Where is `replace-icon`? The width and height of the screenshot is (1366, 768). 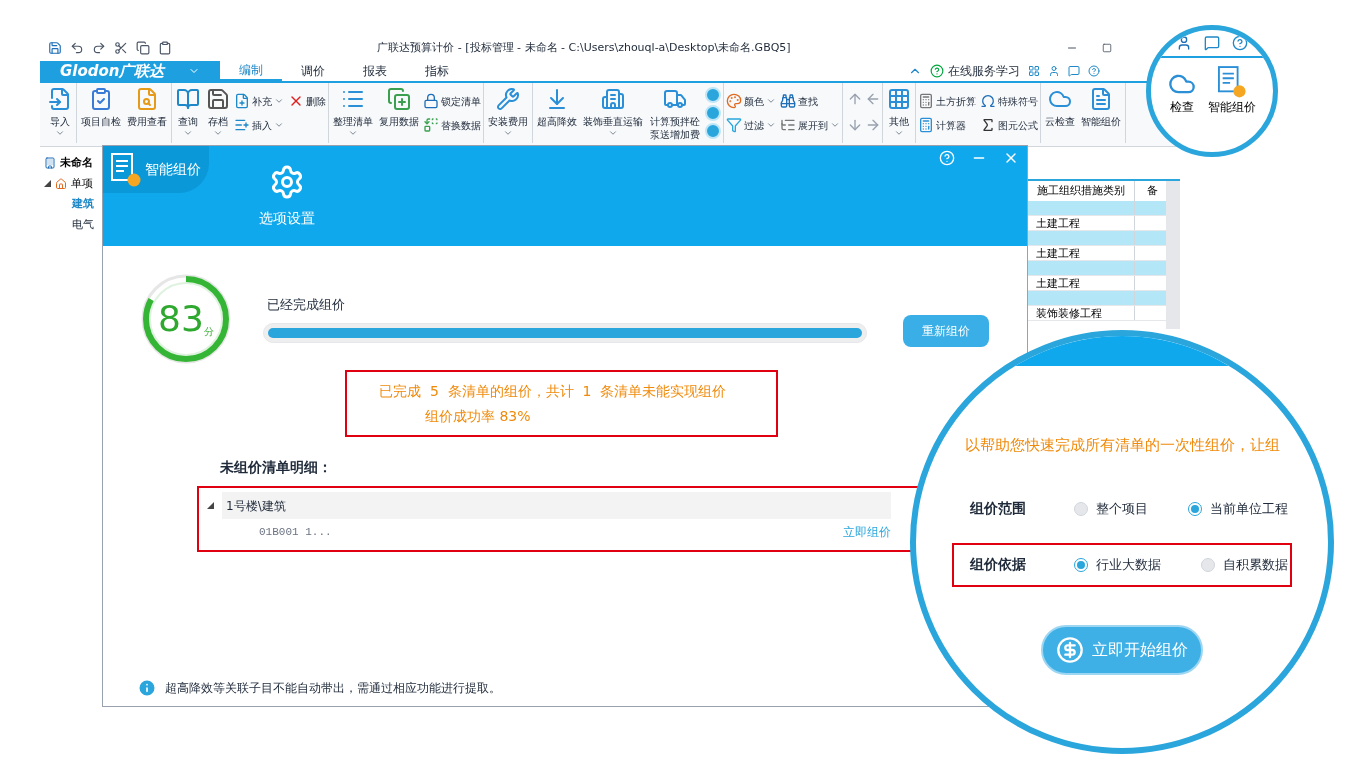 replace-icon is located at coordinates (431, 125).